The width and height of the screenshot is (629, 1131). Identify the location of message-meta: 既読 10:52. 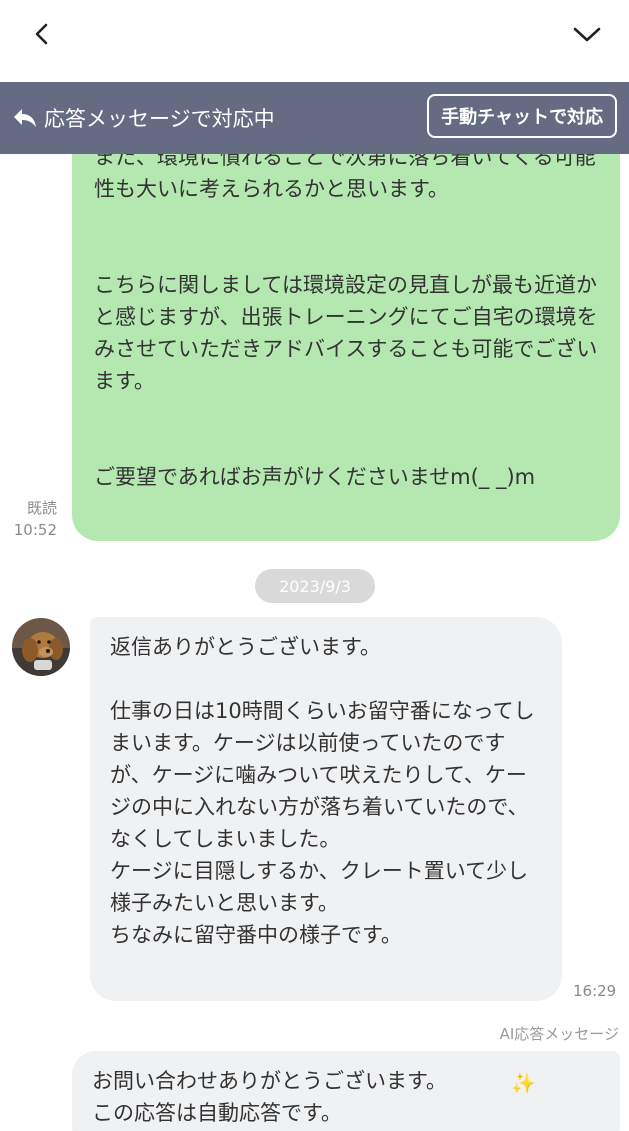
(35, 519).